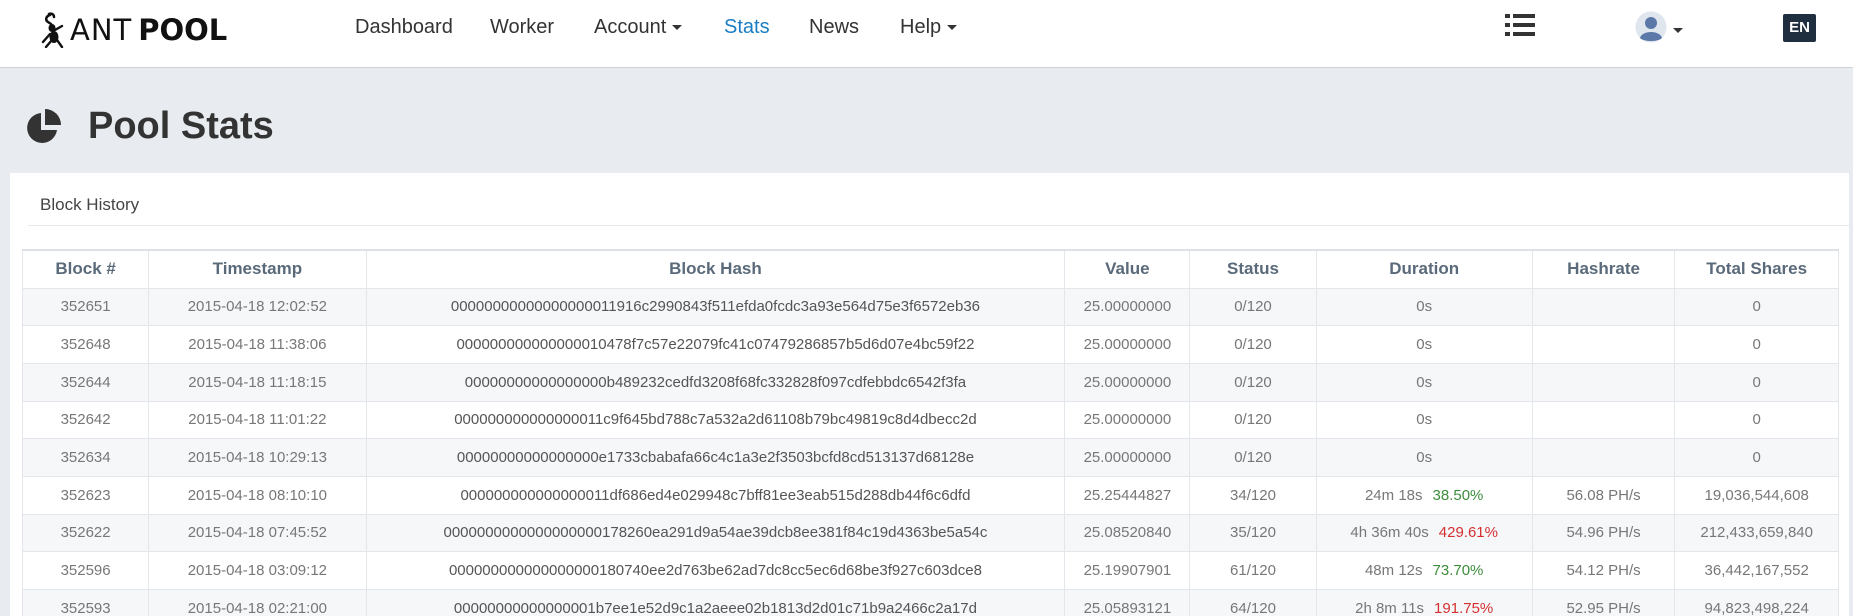 This screenshot has height=616, width=1853. Describe the element at coordinates (1424, 495) in the screenshot. I see `duration-cell: 24m 18s 38.50%` at that location.